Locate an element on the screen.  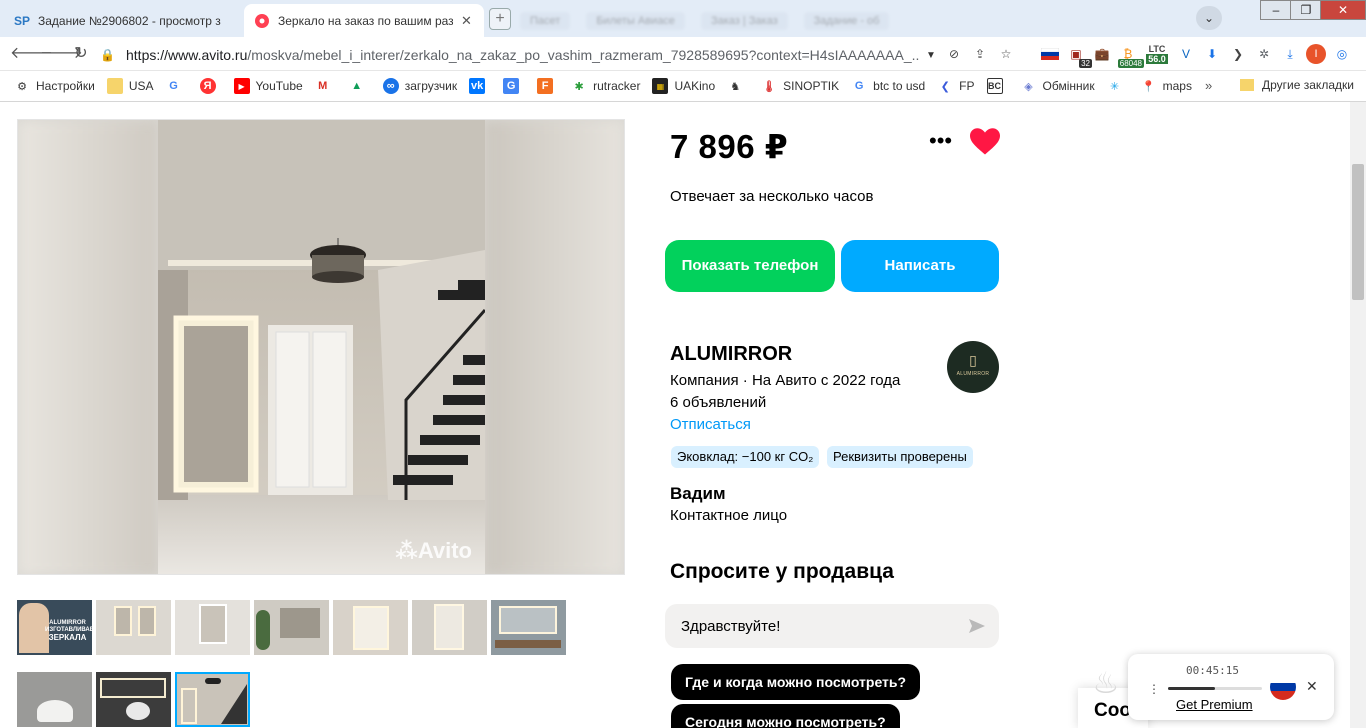
message-input: Здравствуйте! is located at coordinates (832, 626).